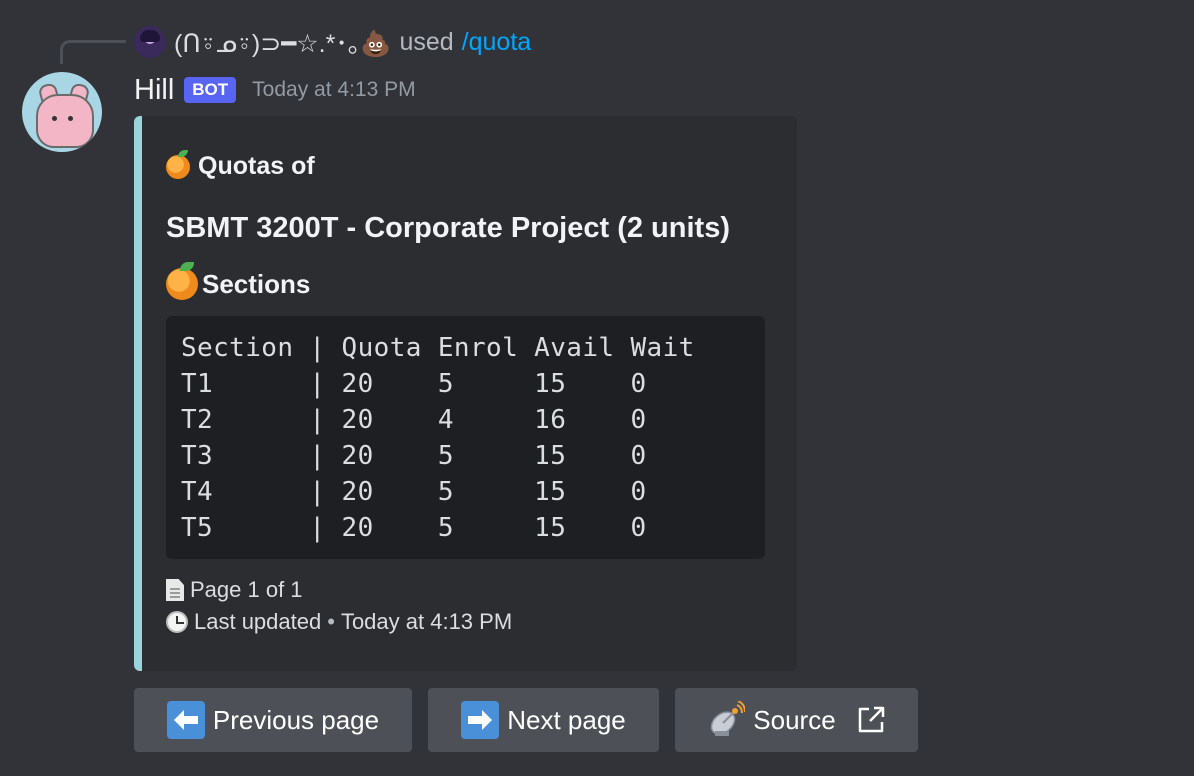  Describe the element at coordinates (246, 589) in the screenshot. I see `page-indicator: Page 1 of 1` at that location.